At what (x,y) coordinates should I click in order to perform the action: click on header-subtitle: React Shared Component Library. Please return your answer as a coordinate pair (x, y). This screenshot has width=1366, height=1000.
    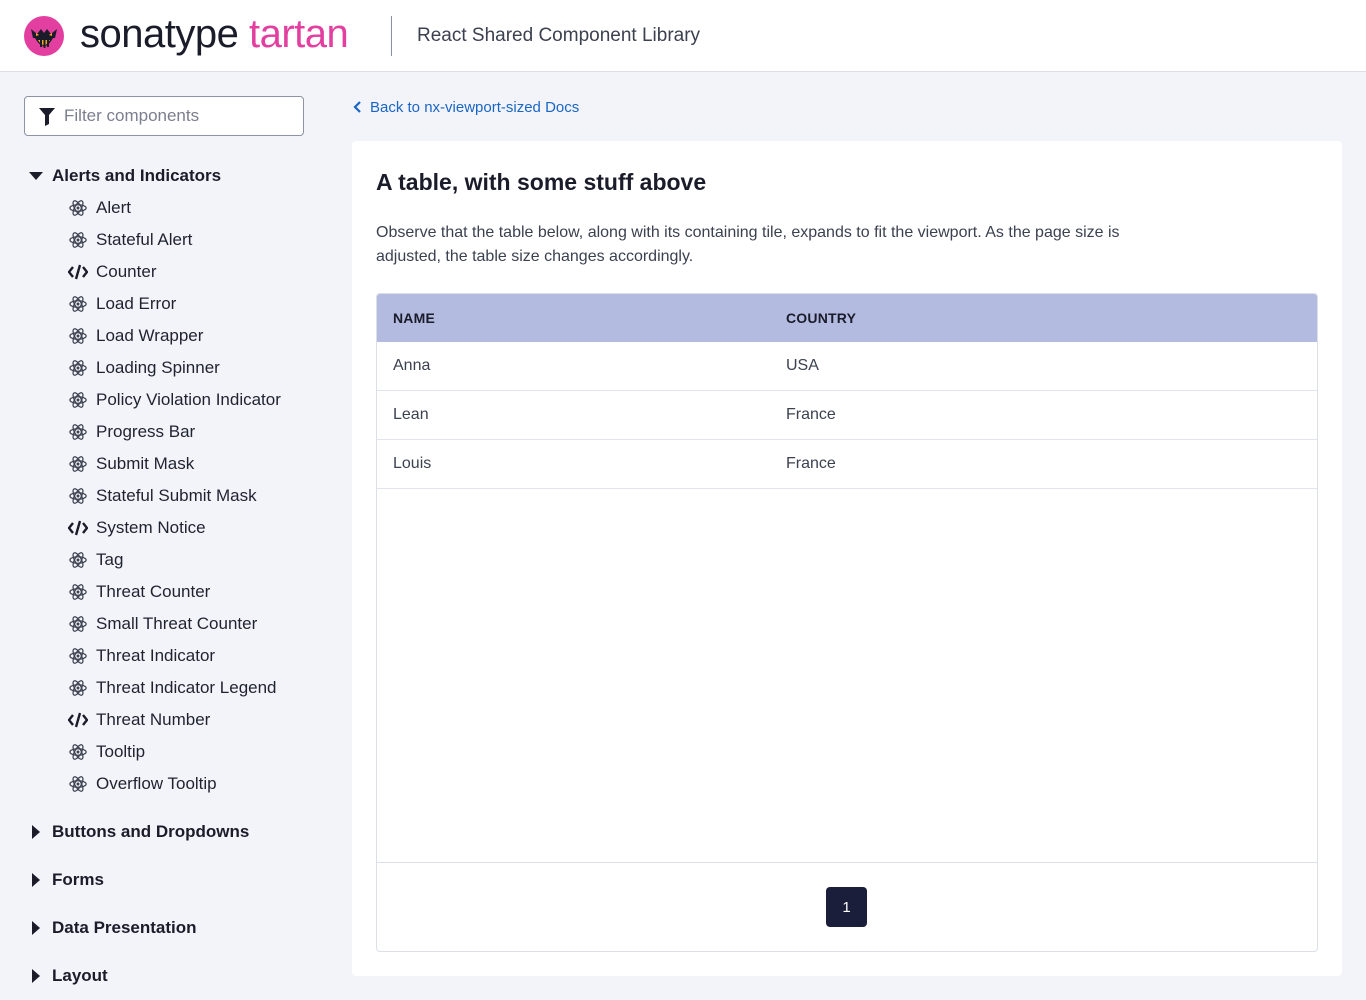
    Looking at the image, I should click on (559, 35).